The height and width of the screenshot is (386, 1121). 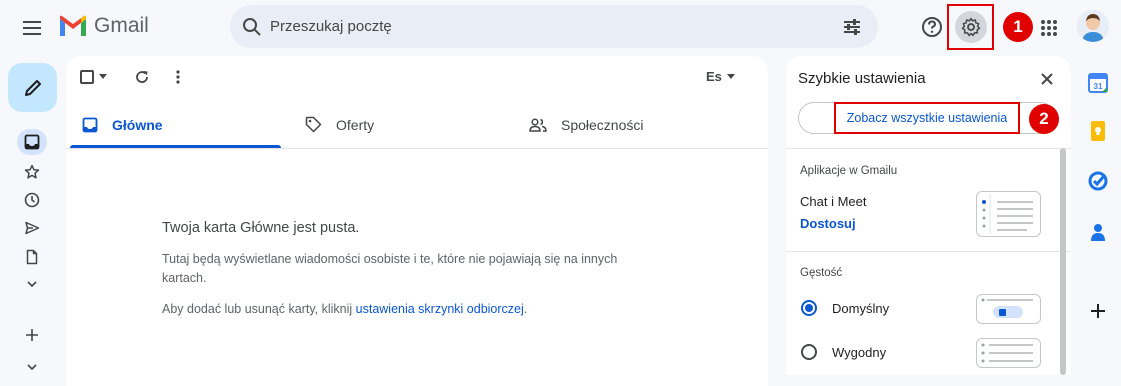 What do you see at coordinates (809, 308) in the screenshot?
I see `density-default-radio` at bounding box center [809, 308].